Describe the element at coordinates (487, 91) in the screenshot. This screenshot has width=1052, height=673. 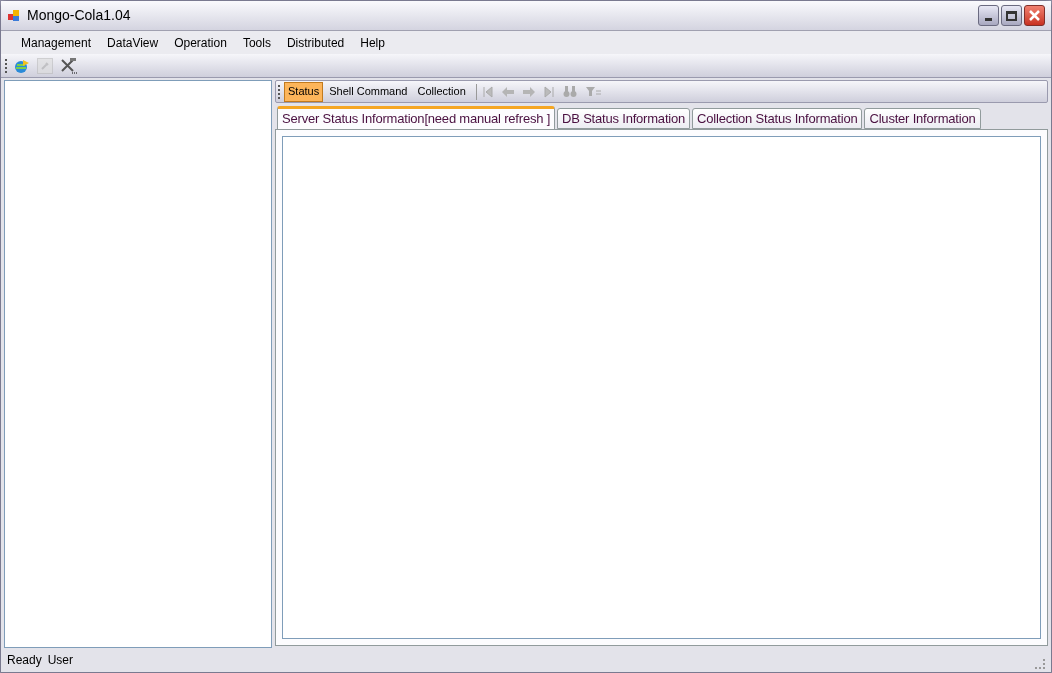
I see `first-record-icon` at that location.